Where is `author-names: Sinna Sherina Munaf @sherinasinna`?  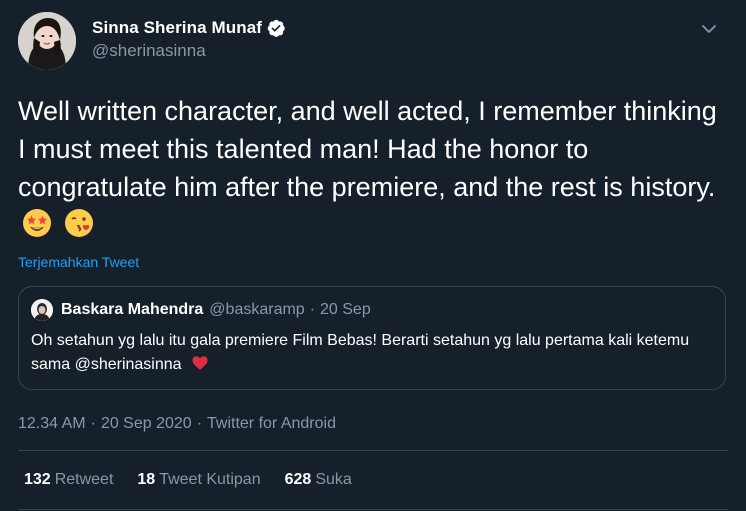 author-names: Sinna Sherina Munaf @sherinasinna is located at coordinates (189, 39).